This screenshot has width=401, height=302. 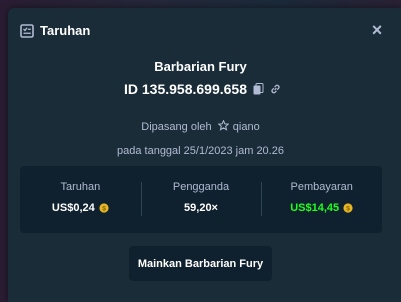 I want to click on placed-by: Dipasang oleh qiano, so click(x=200, y=126).